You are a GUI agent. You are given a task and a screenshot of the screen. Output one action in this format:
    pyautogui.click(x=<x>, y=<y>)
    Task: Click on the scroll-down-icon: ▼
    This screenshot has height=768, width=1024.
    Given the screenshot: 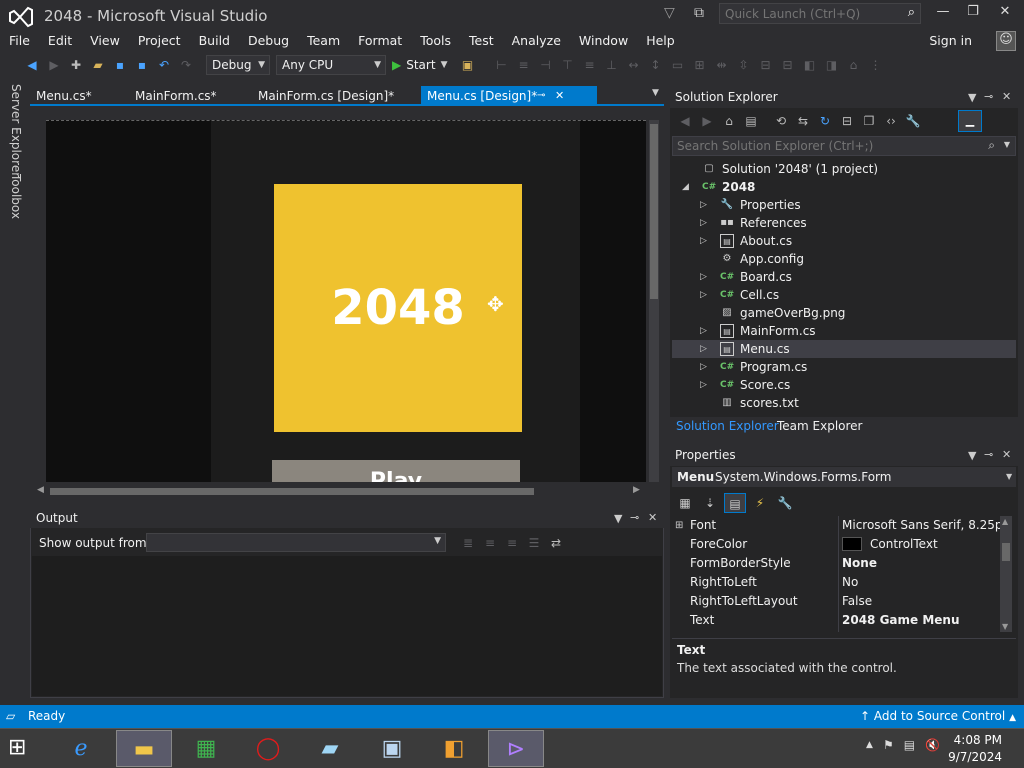 What is the action you would take?
    pyautogui.click(x=1005, y=626)
    